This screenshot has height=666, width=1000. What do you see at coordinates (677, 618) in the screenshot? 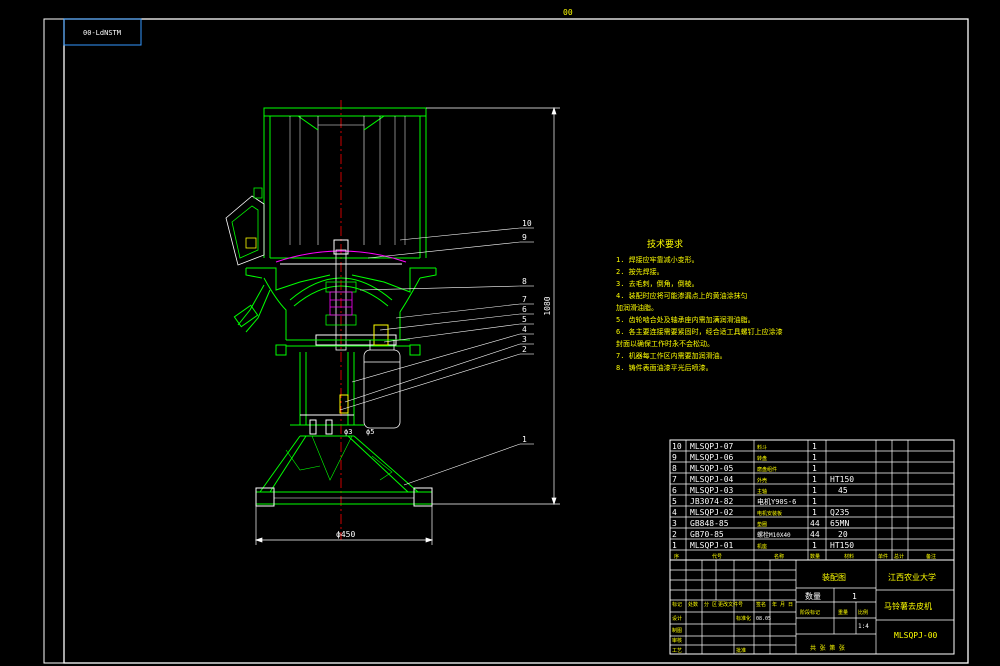
I see `role-label: 设计` at bounding box center [677, 618].